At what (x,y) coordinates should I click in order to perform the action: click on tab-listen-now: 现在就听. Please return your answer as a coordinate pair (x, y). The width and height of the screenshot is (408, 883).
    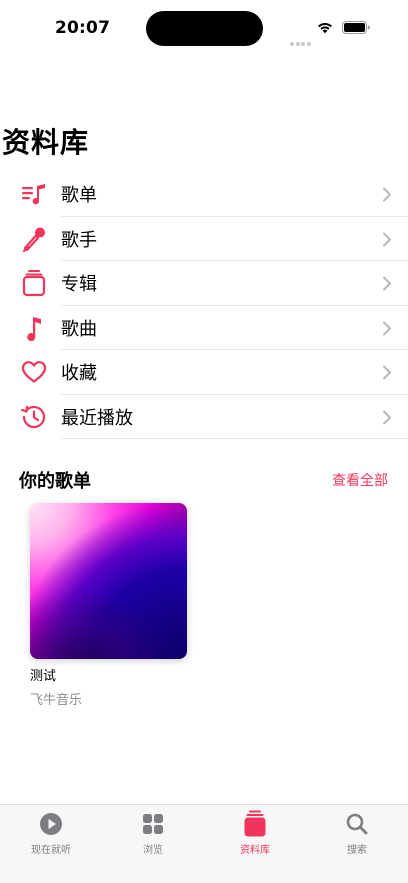
    Looking at the image, I should click on (51, 833).